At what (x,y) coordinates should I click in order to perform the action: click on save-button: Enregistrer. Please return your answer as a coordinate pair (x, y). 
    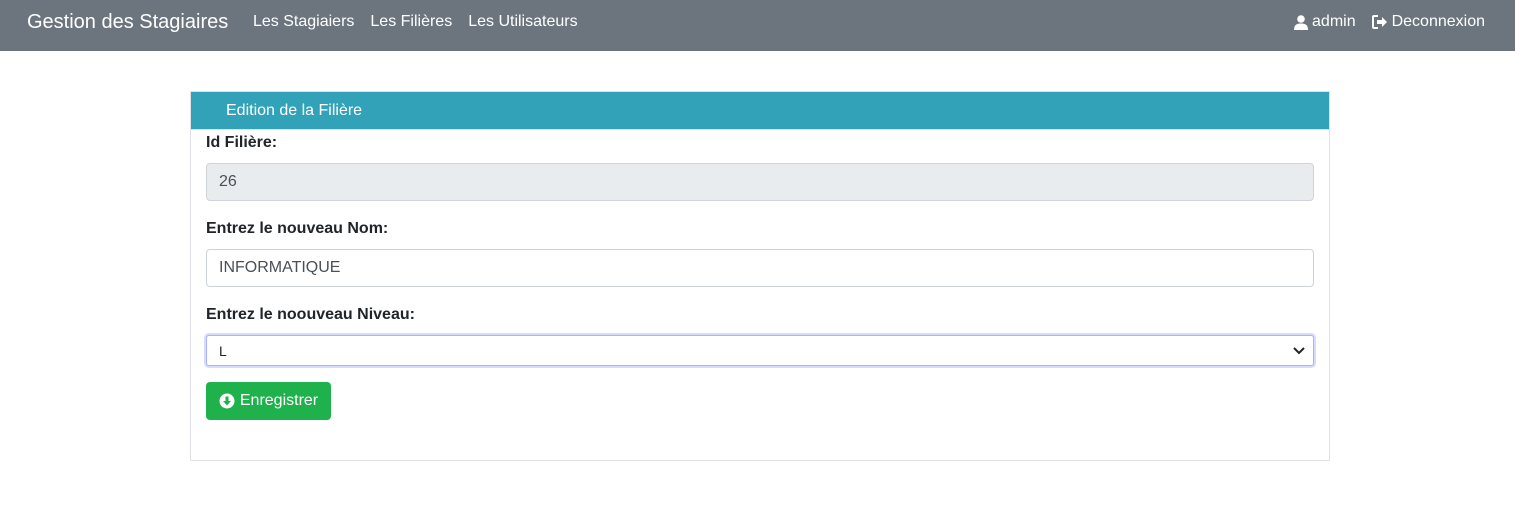
    Looking at the image, I should click on (268, 401).